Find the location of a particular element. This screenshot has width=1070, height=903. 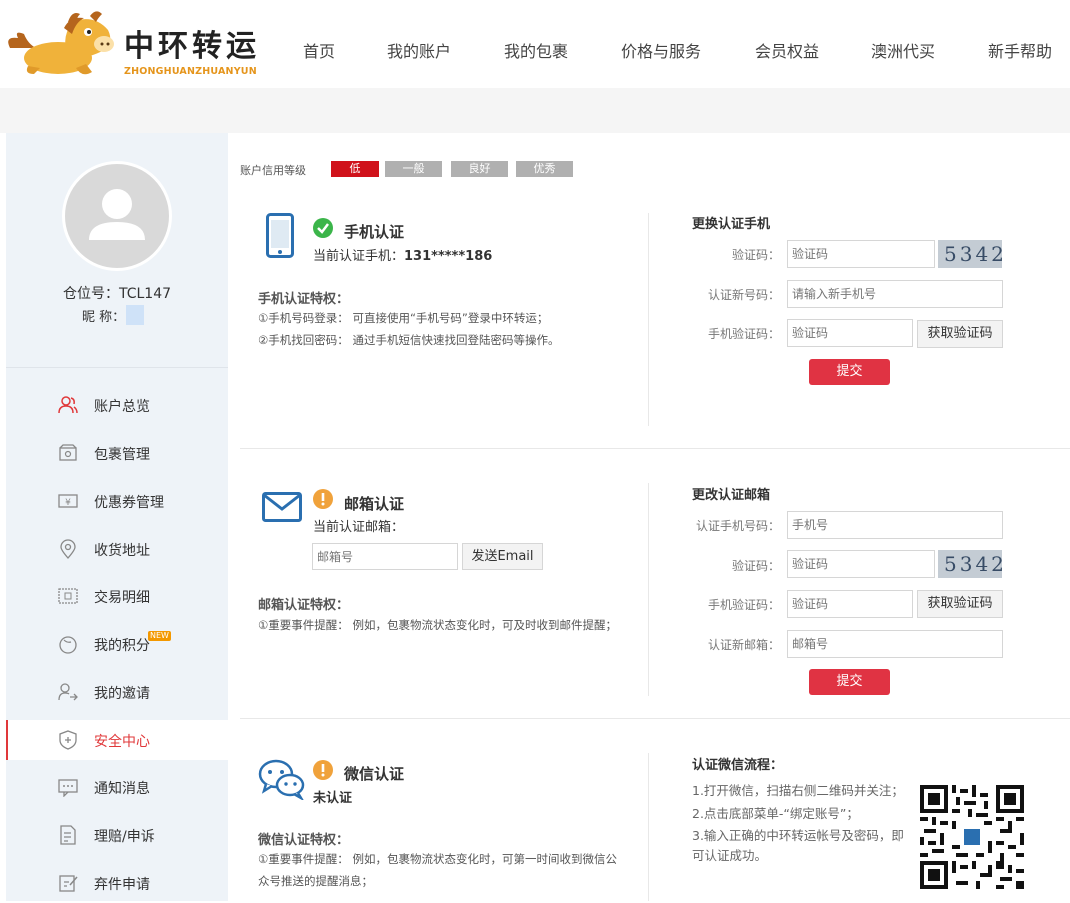

warehouse-number: 仓位号：TCL147 is located at coordinates (117, 294).